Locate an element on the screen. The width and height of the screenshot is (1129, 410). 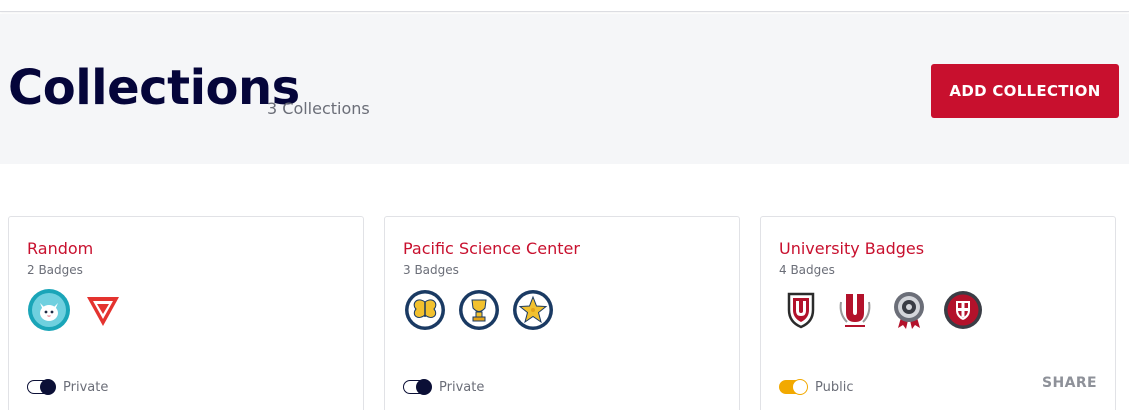
collection-card-pacific-science-center: Pacific Science Center 3 Badges Private is located at coordinates (562, 313).